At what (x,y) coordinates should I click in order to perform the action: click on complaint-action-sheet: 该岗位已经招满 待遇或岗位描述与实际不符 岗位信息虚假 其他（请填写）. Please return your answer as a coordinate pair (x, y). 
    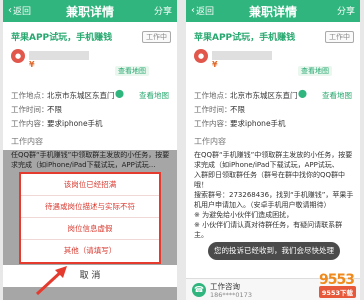
    Looking at the image, I should click on (90, 218).